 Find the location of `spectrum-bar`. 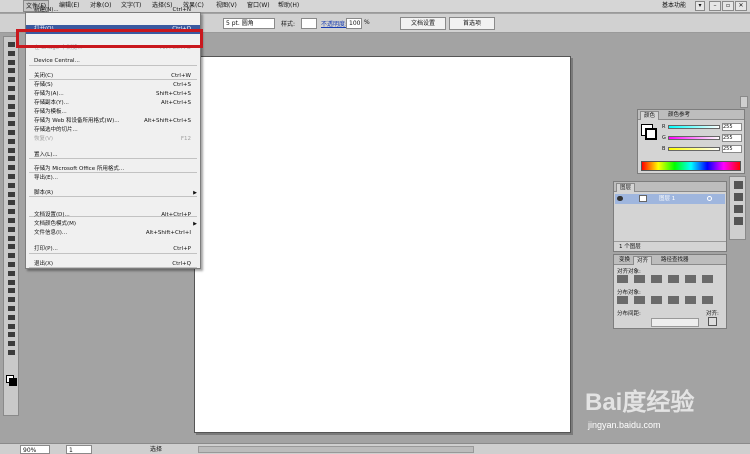

spectrum-bar is located at coordinates (691, 166).